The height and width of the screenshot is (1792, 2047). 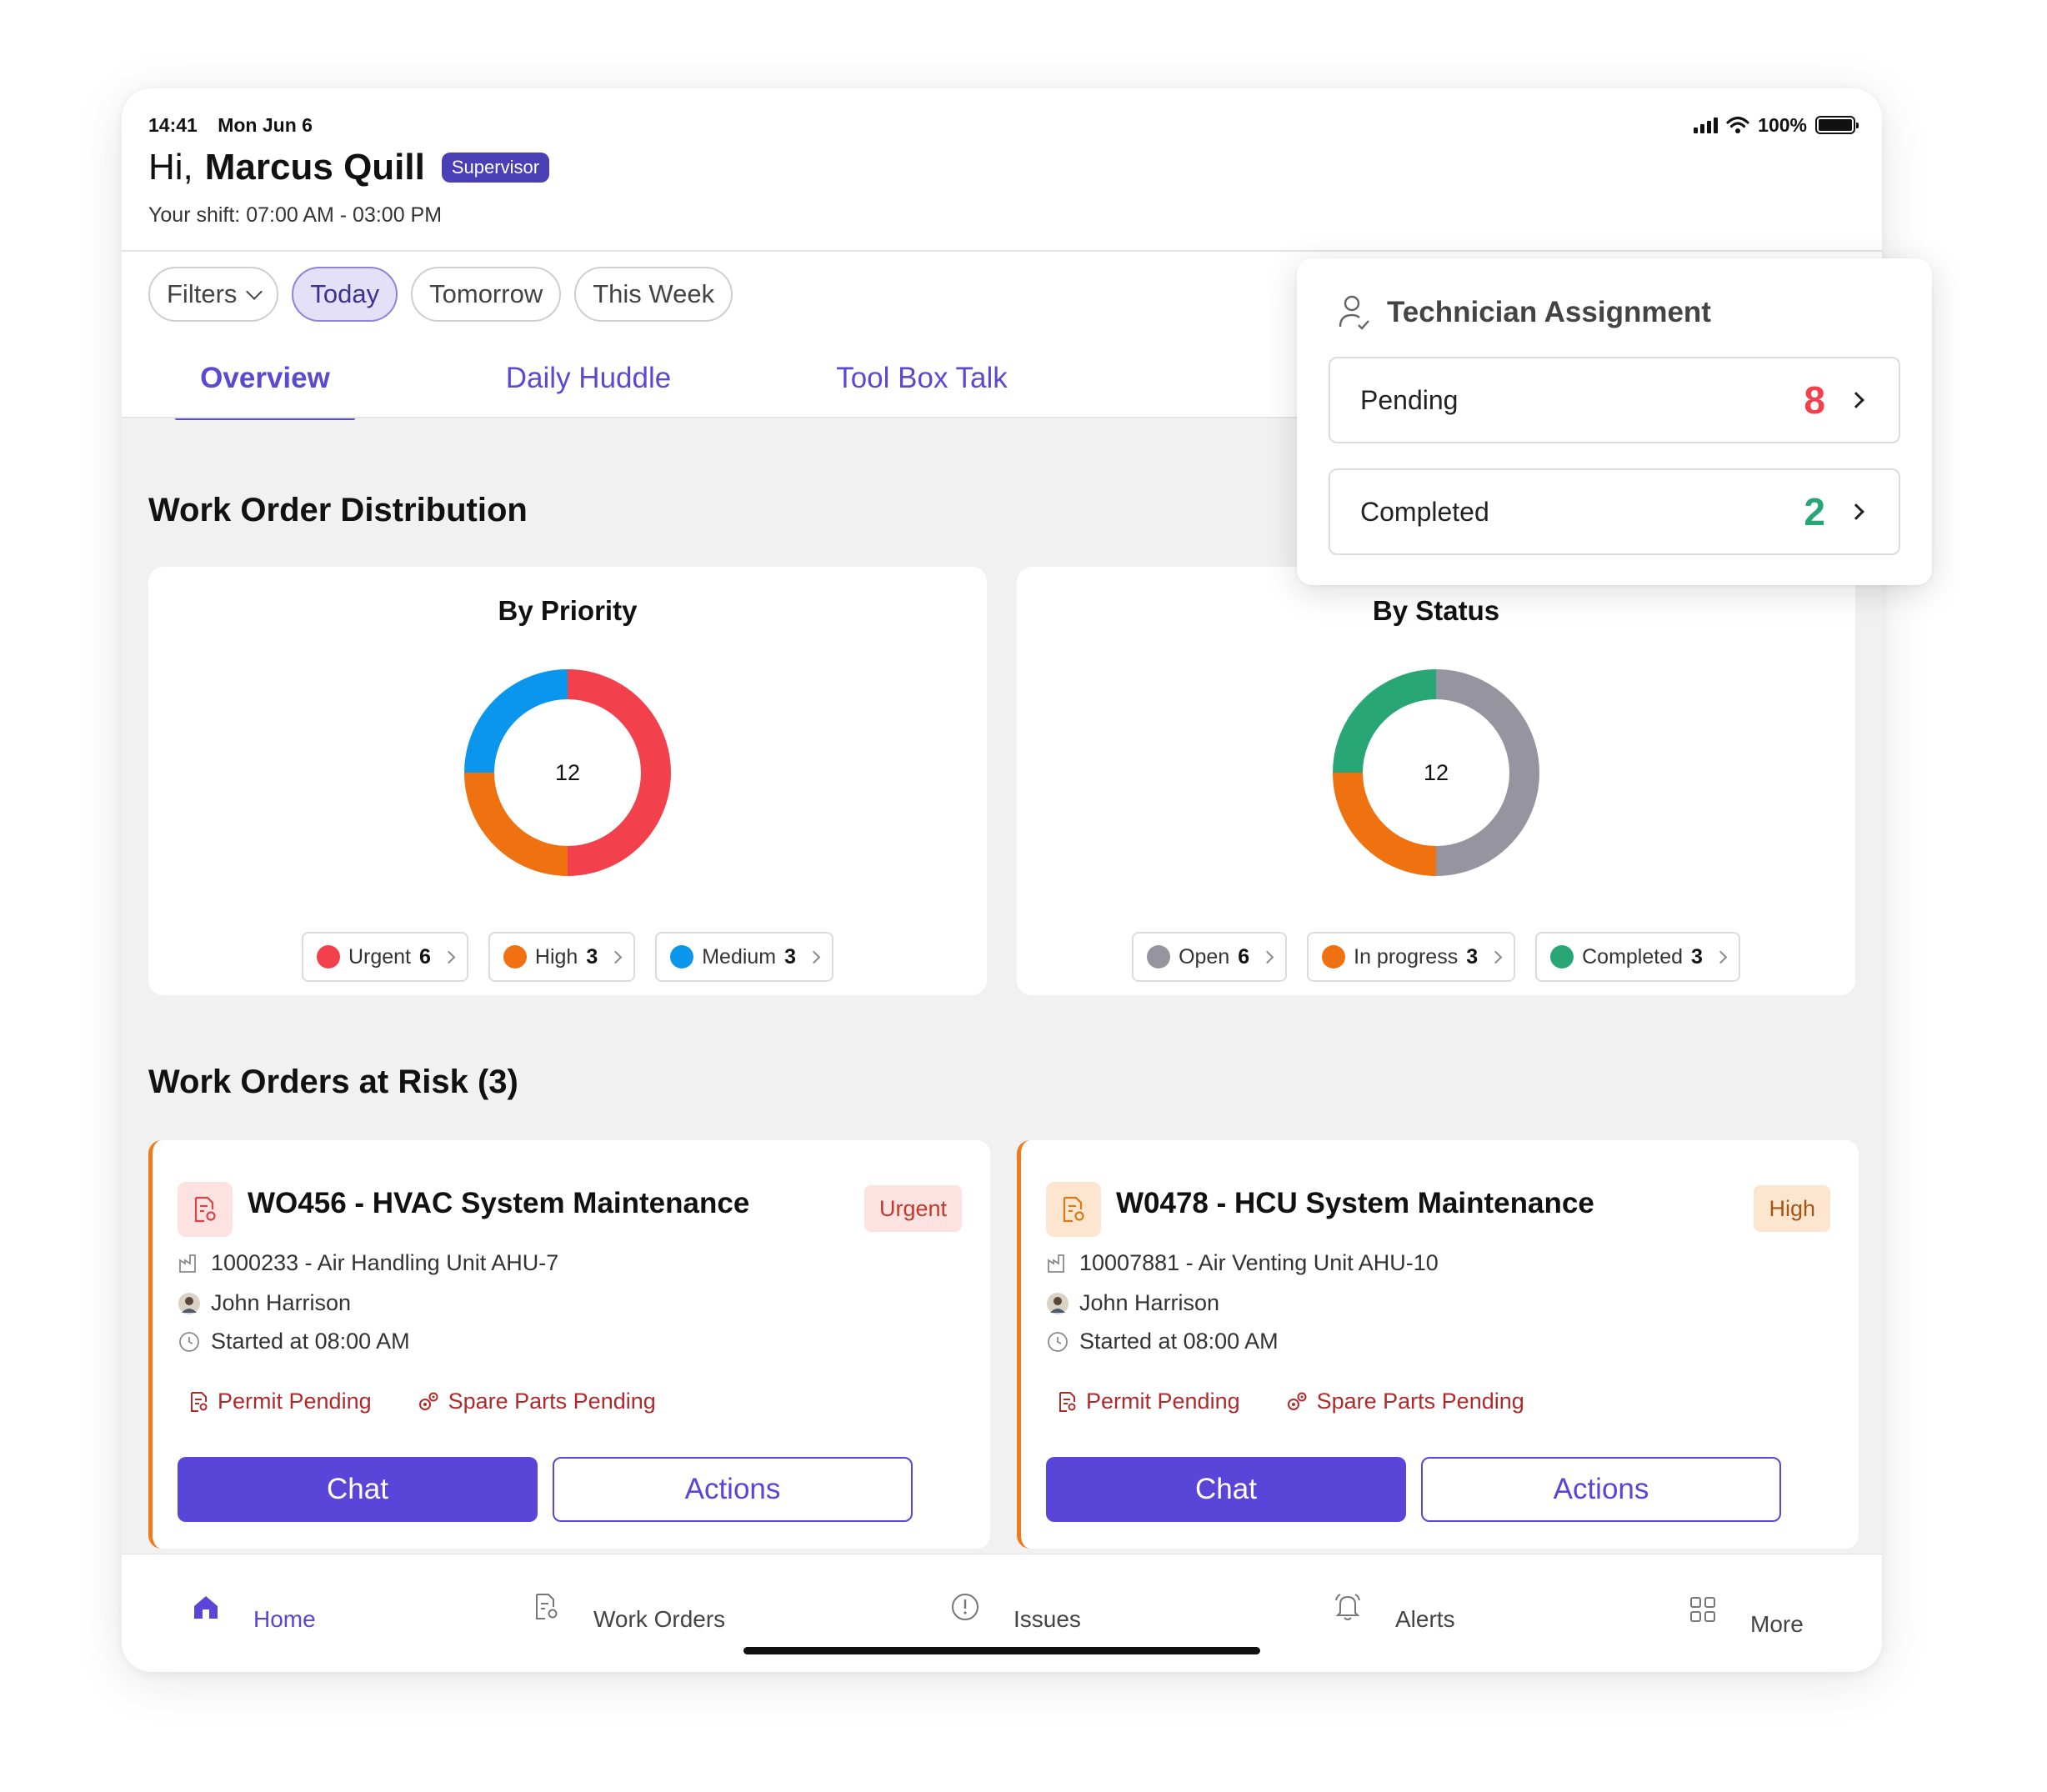 What do you see at coordinates (912, 1209) in the screenshot?
I see `priority-badge: Urgent` at bounding box center [912, 1209].